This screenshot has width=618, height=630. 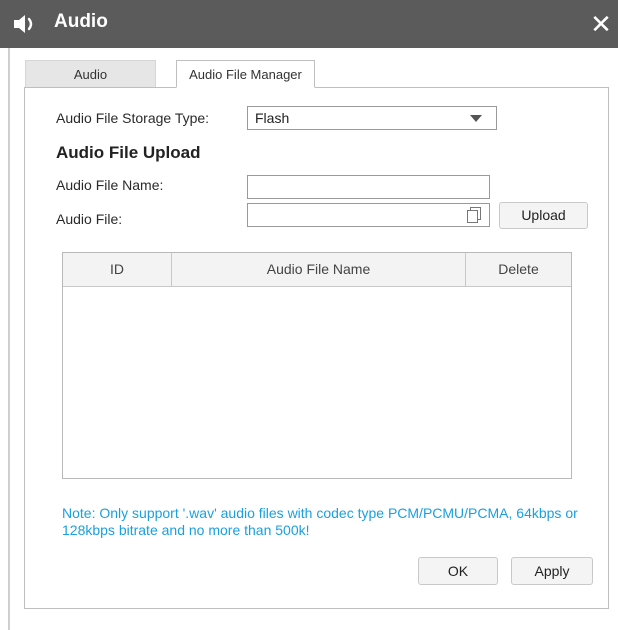 I want to click on column-header-audio-file-name: Audio File Name, so click(x=319, y=269).